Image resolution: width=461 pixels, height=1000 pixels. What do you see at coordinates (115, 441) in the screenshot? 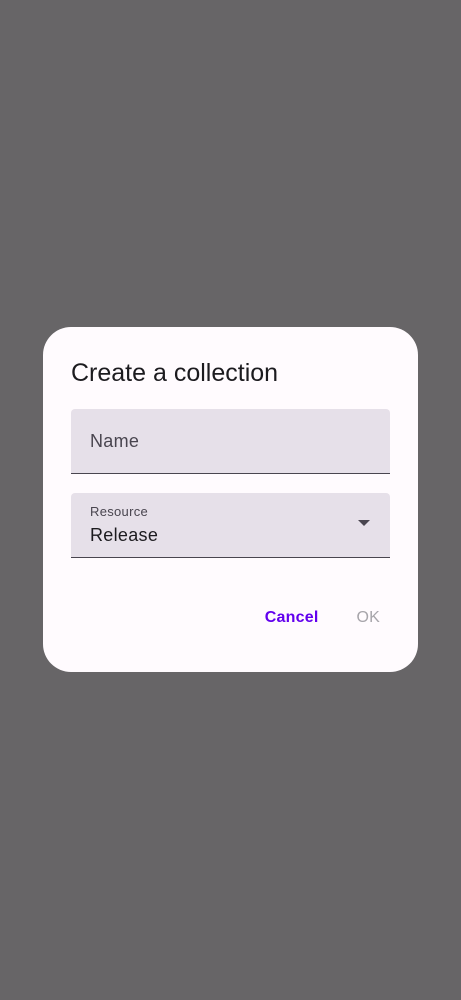
I see `name-input-placeholder: Name` at bounding box center [115, 441].